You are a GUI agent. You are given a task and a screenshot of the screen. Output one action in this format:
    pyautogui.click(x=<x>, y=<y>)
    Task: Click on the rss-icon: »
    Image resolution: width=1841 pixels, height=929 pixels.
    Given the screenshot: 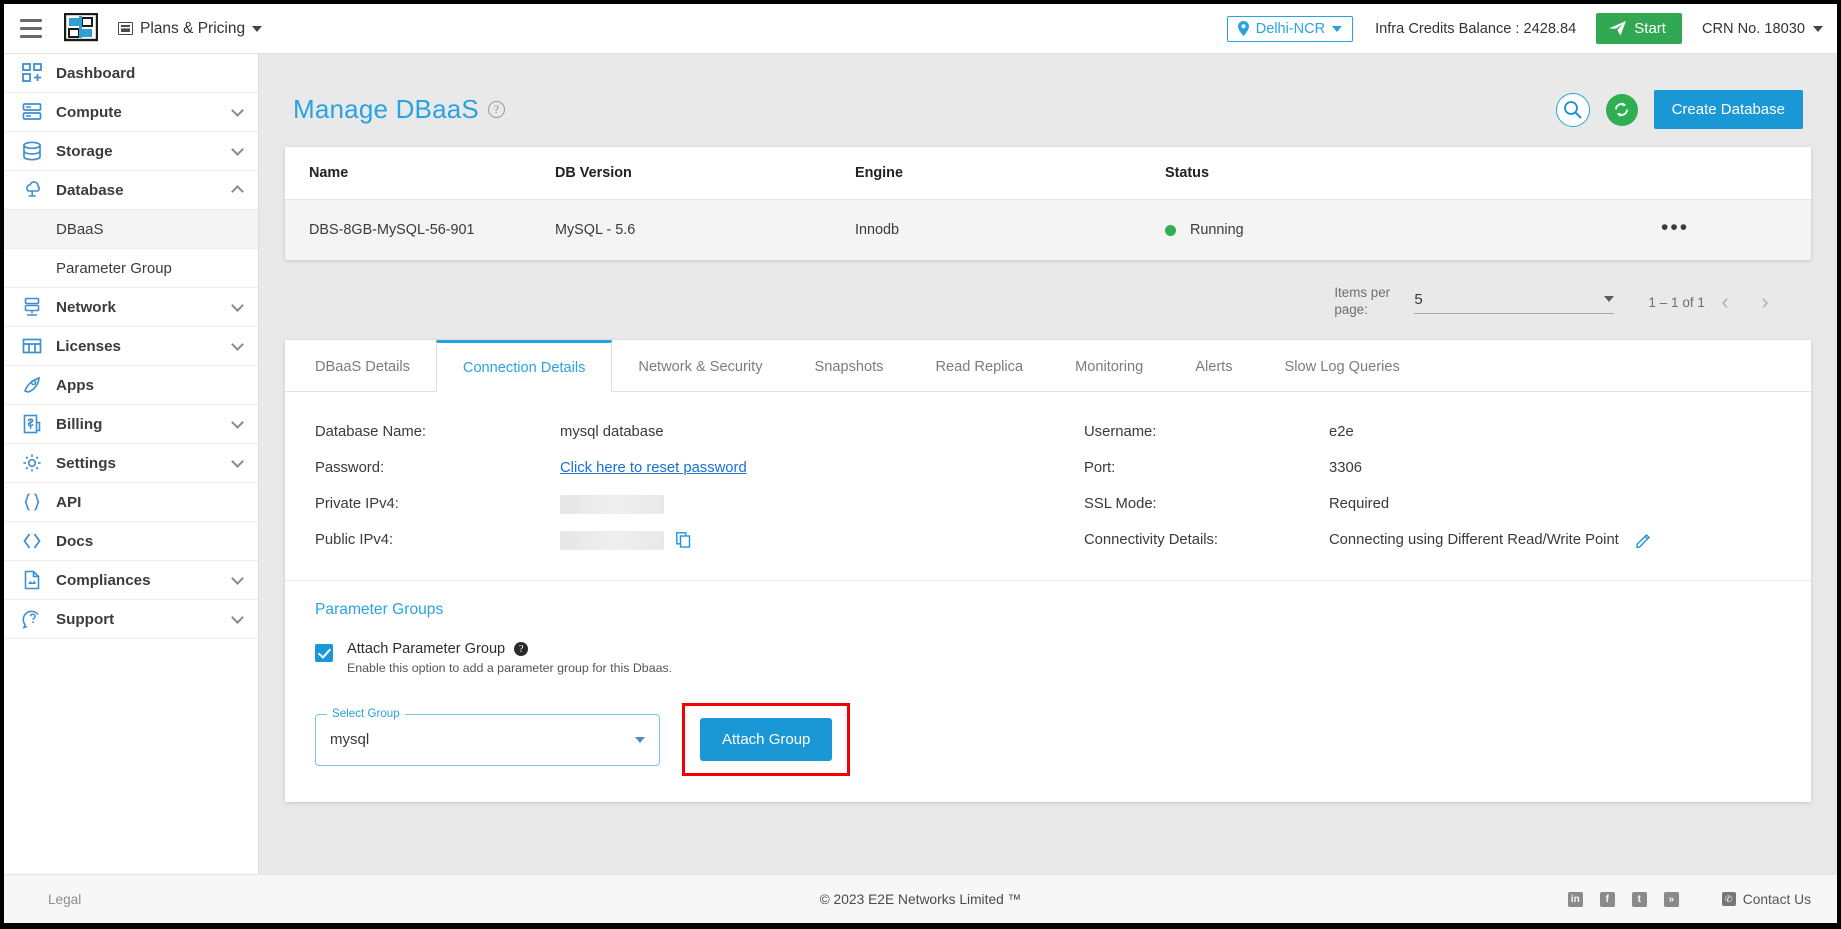 What is the action you would take?
    pyautogui.click(x=1671, y=899)
    